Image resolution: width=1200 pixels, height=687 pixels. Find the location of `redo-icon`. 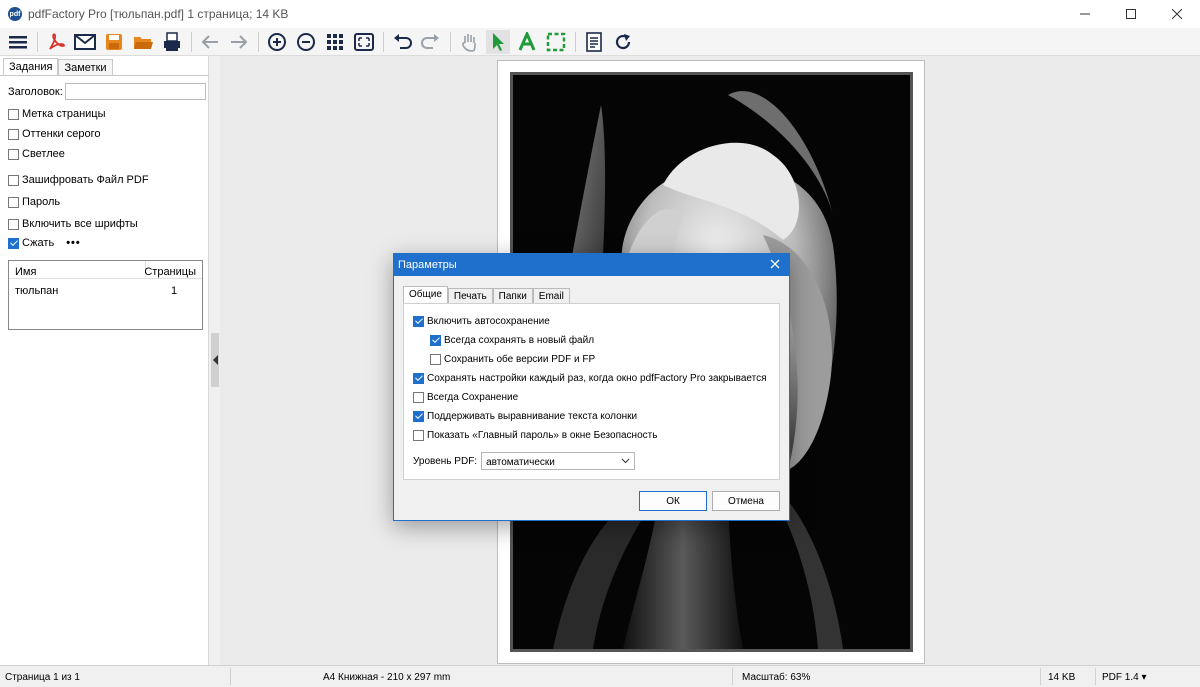

redo-icon is located at coordinates (430, 41).